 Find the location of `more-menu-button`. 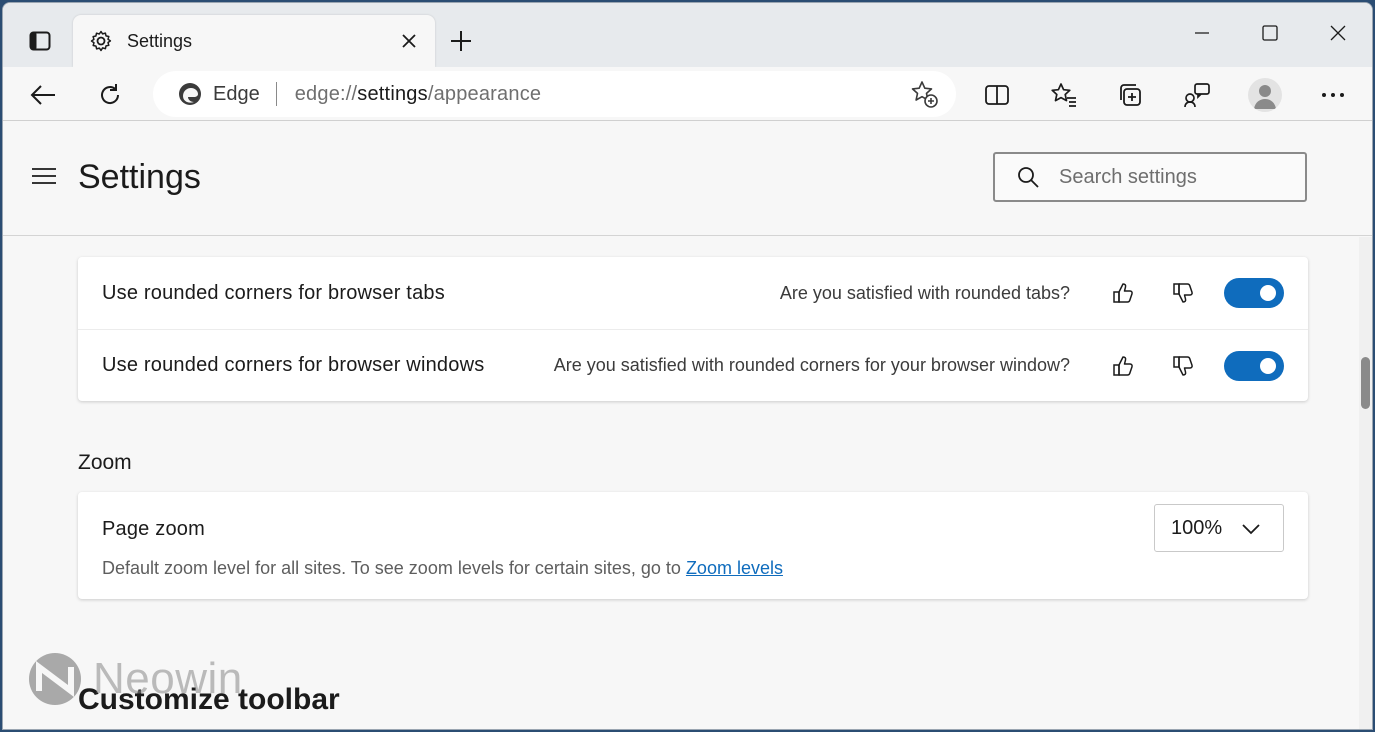

more-menu-button is located at coordinates (1333, 95).